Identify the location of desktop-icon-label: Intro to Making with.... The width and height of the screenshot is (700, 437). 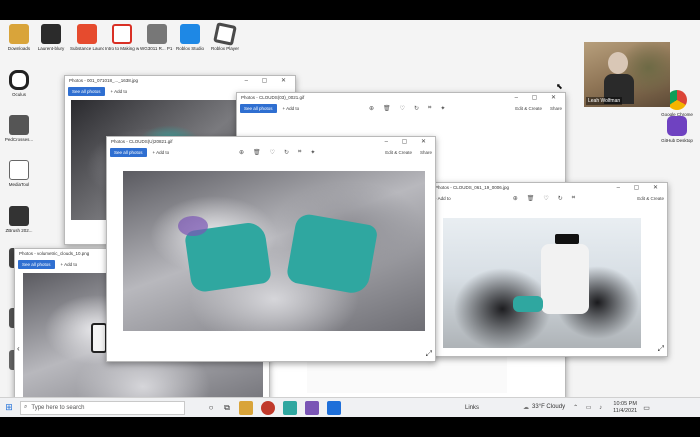
(122, 48).